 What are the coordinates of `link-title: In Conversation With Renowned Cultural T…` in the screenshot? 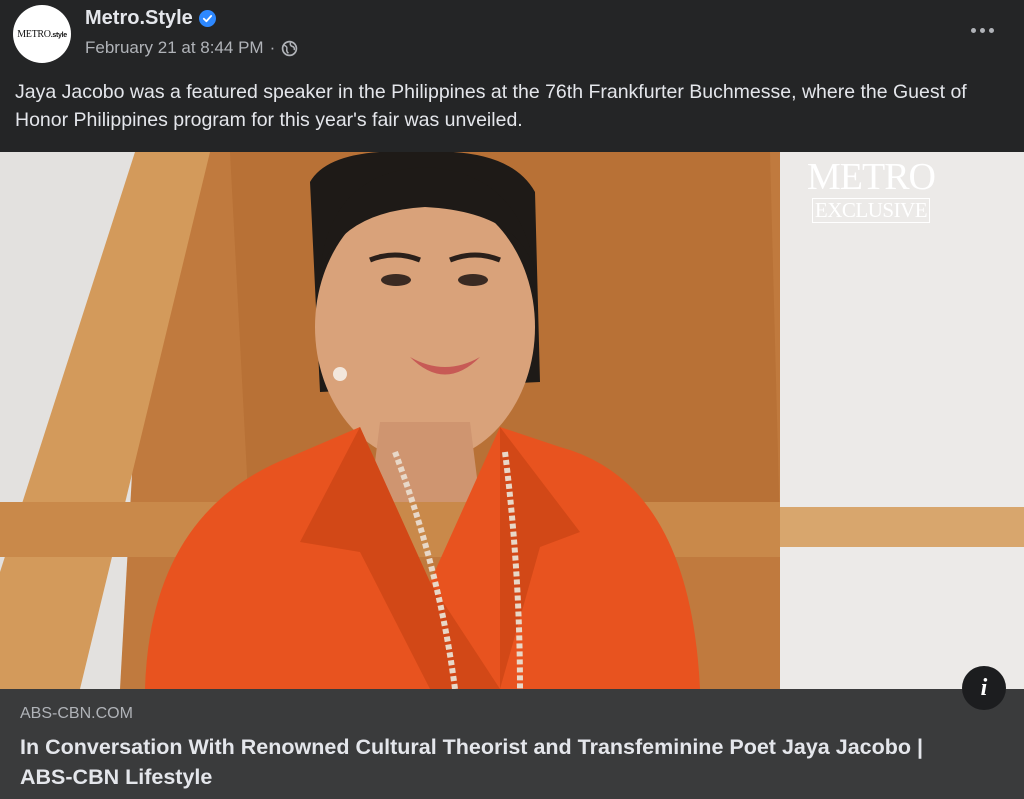 It's located at (500, 762).